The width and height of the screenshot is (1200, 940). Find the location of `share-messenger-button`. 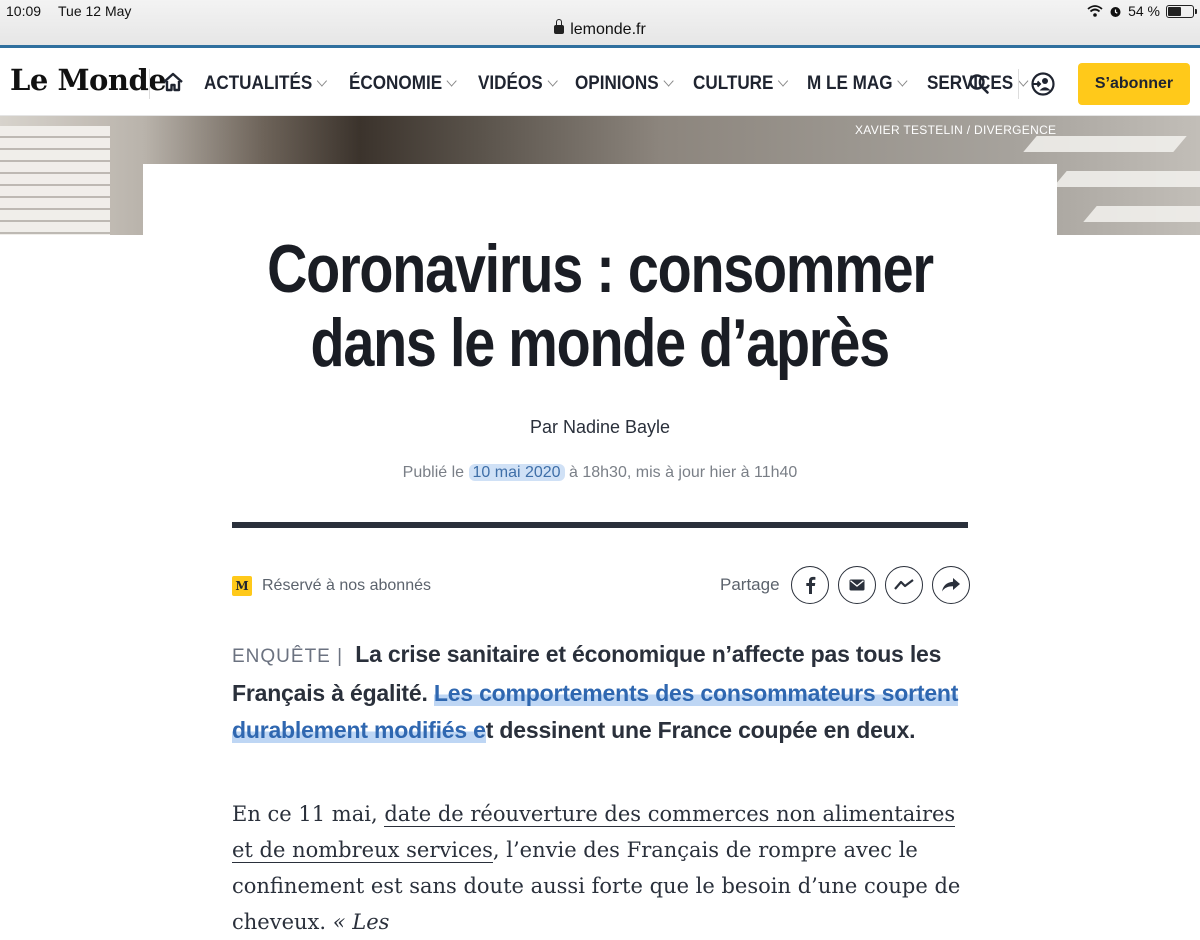

share-messenger-button is located at coordinates (903, 585).